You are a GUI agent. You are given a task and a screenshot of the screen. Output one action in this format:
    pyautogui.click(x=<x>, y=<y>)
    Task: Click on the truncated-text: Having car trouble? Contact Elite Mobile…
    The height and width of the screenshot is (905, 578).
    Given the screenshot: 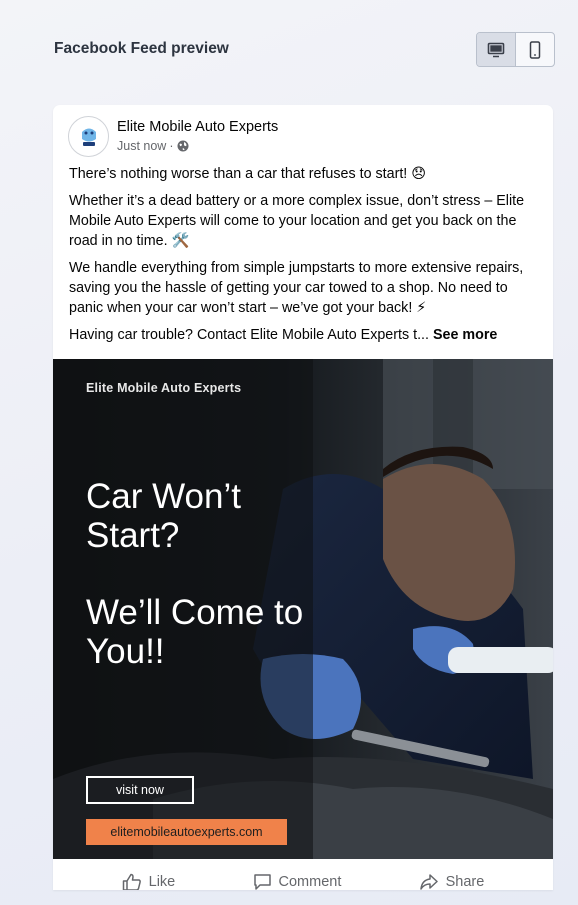 What is the action you would take?
    pyautogui.click(x=249, y=335)
    